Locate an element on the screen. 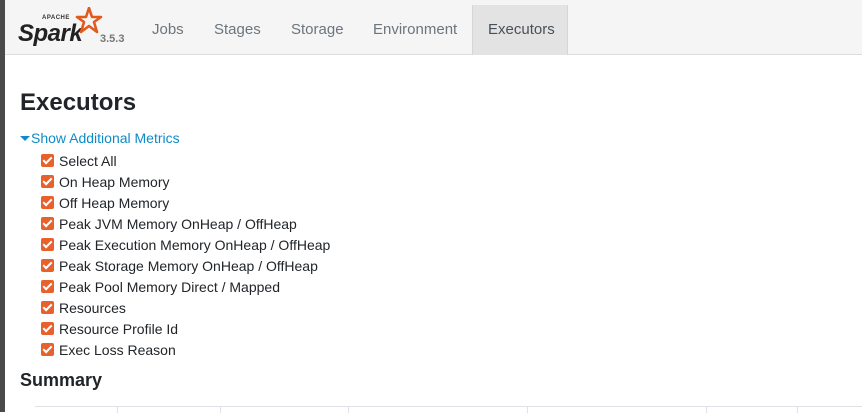 The width and height of the screenshot is (862, 413). metric-item-peak-storage-memory: Peak Storage Memory OnHeap / OffHeap is located at coordinates (185, 265).